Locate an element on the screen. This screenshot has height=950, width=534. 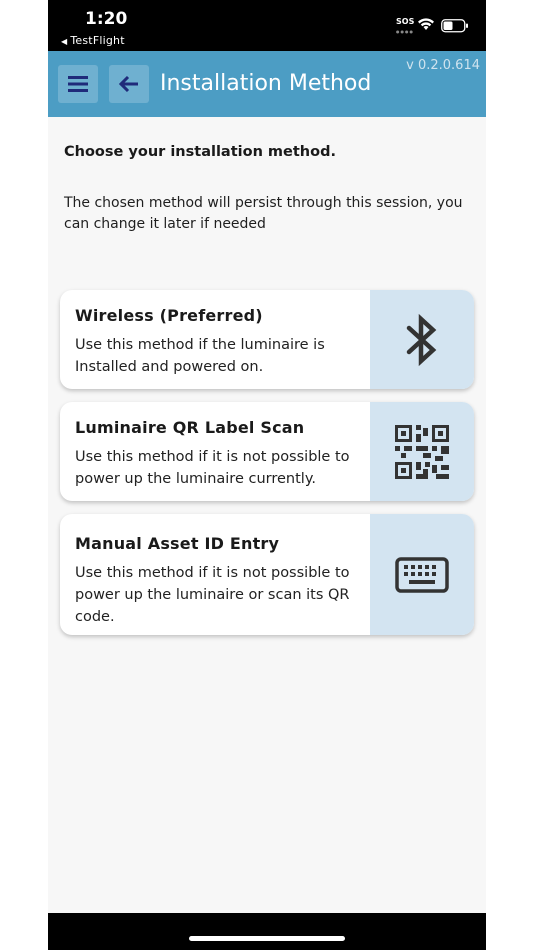
battery-icon is located at coordinates (454, 26).